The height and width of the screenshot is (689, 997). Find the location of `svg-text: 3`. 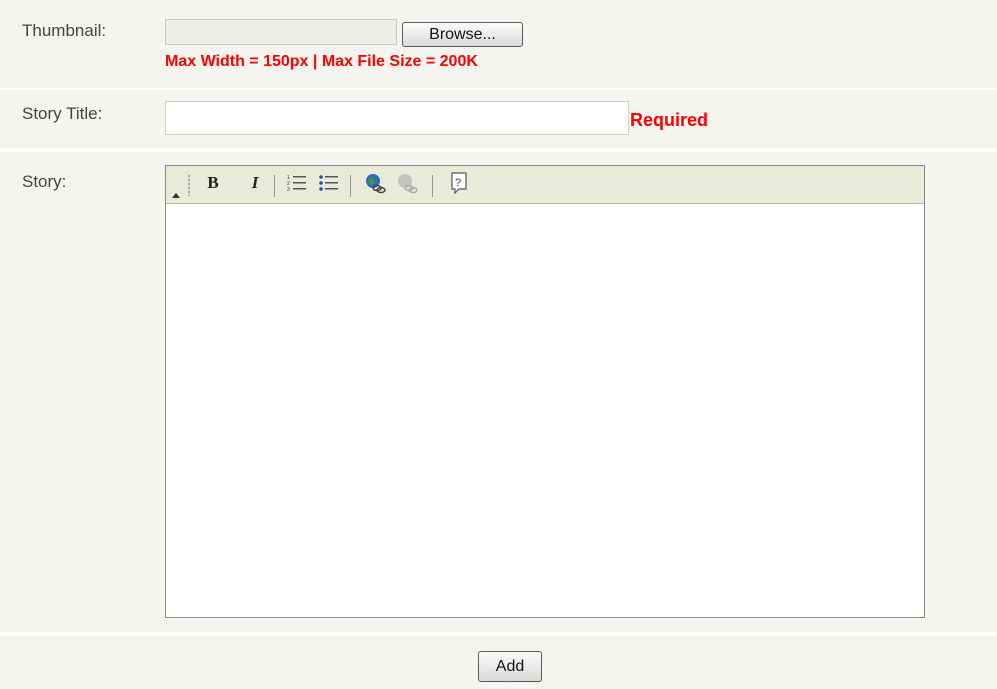

svg-text: 3 is located at coordinates (288, 190).